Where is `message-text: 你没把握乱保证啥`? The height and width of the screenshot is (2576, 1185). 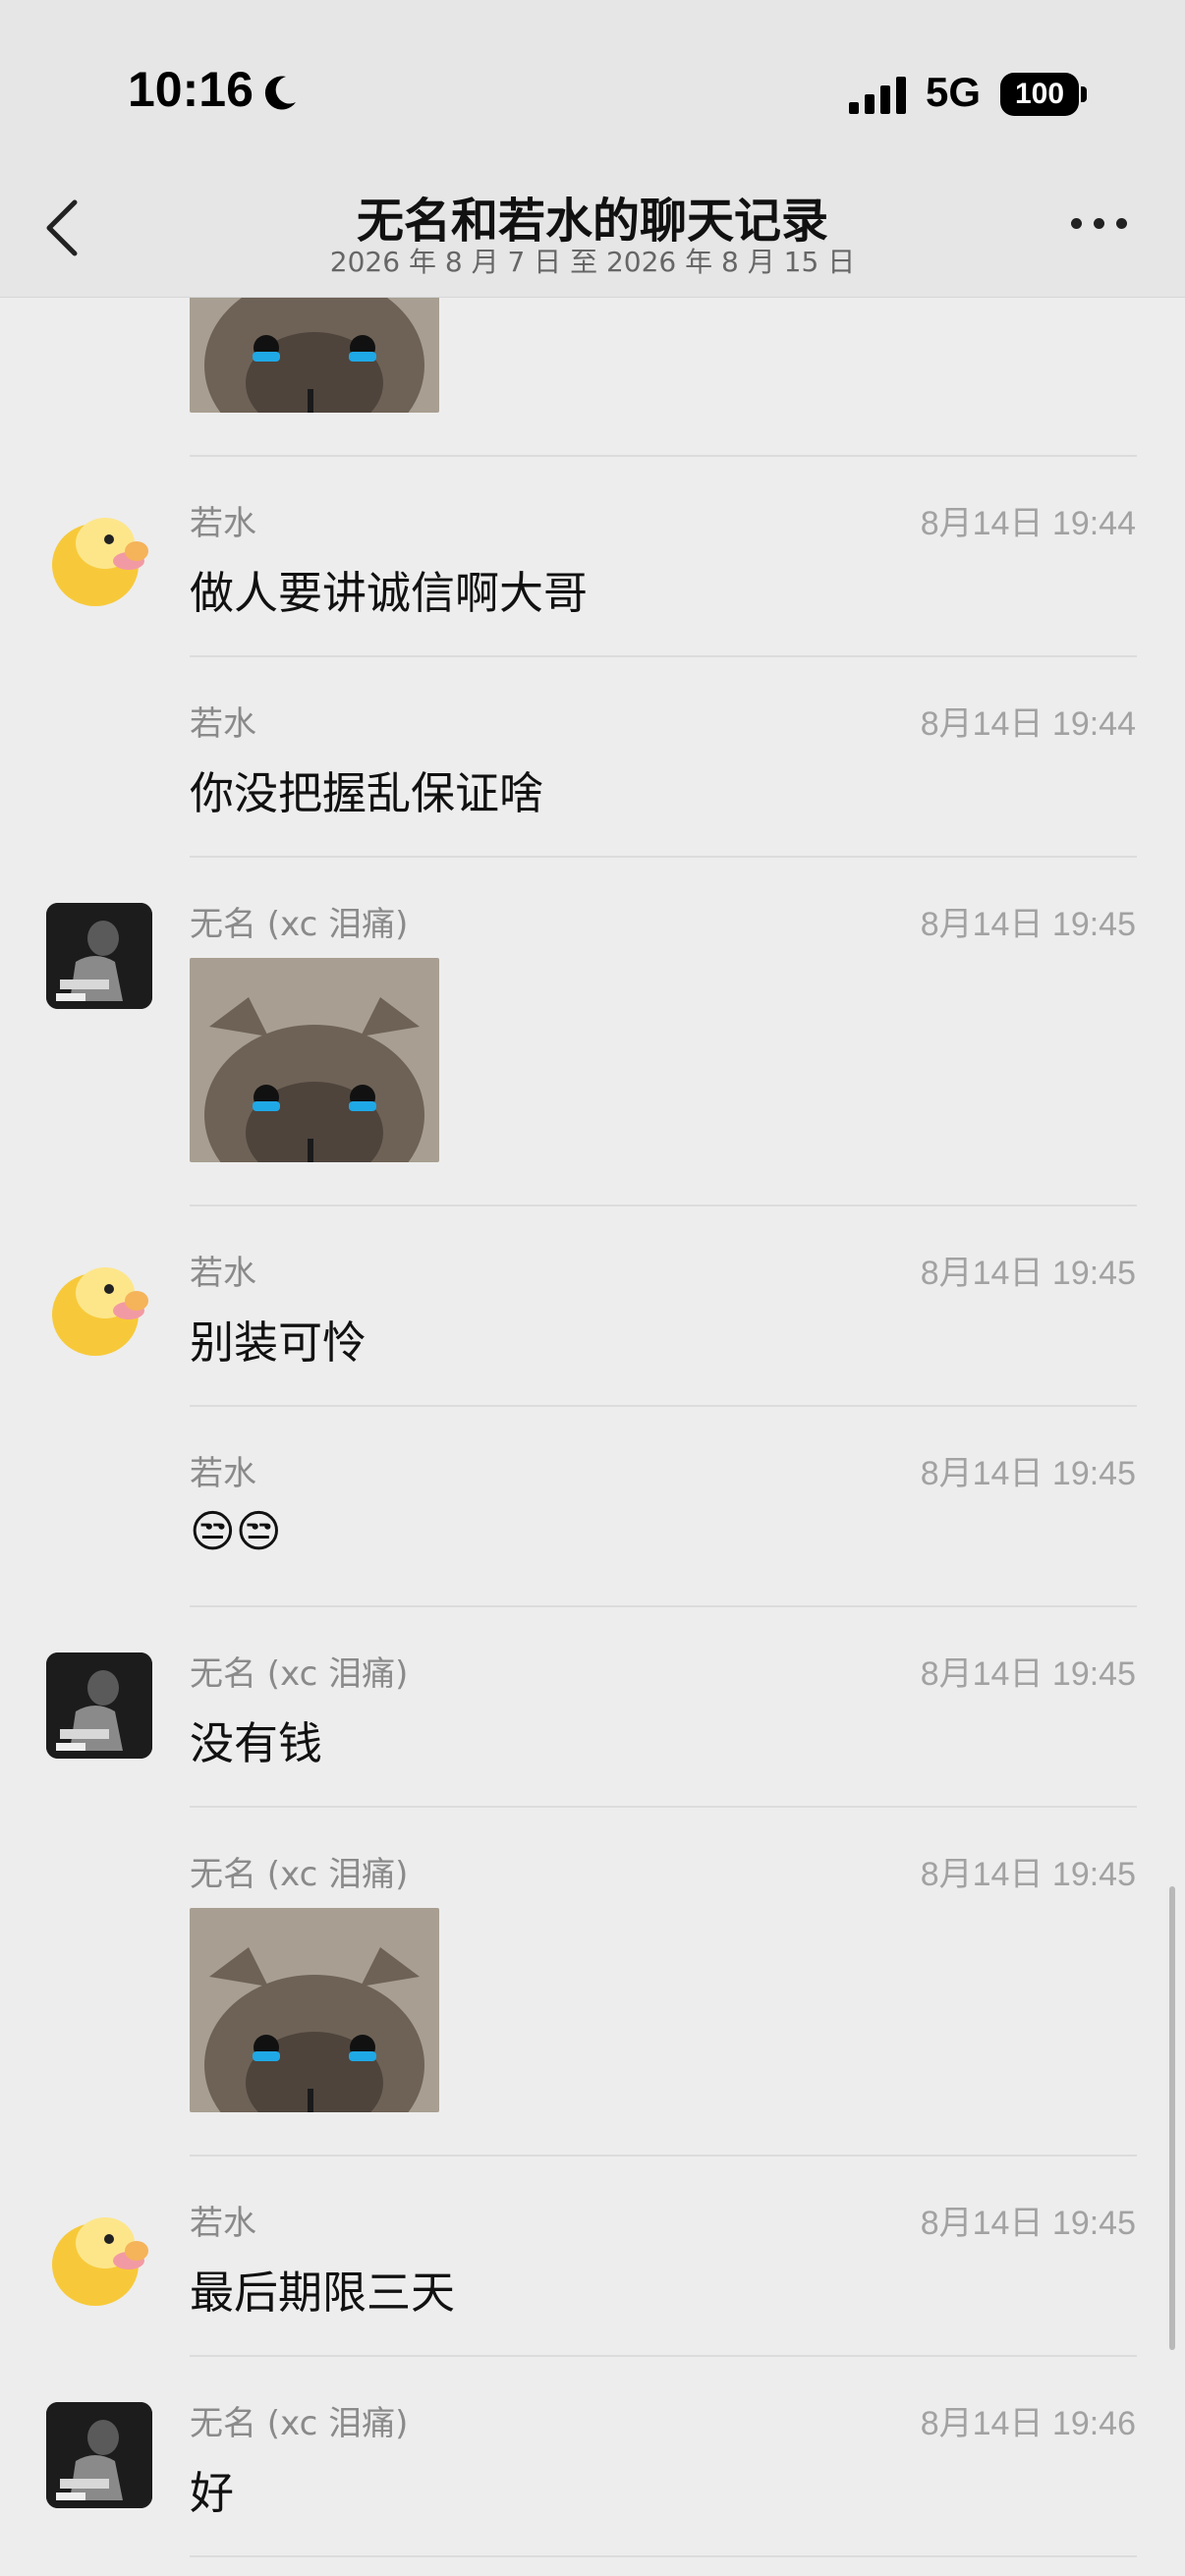 message-text: 你没把握乱保证啥 is located at coordinates (367, 789).